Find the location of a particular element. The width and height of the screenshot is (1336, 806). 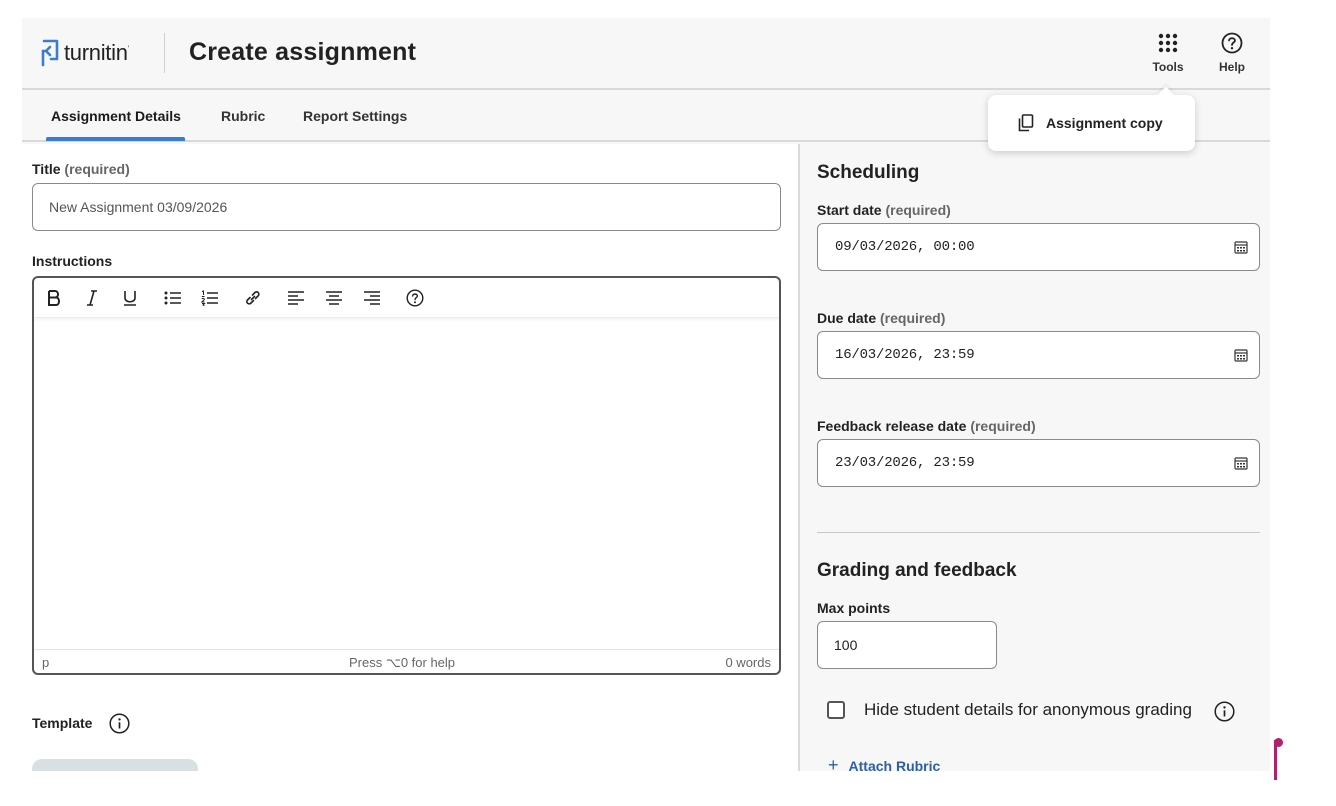

italic-button is located at coordinates (92, 298).